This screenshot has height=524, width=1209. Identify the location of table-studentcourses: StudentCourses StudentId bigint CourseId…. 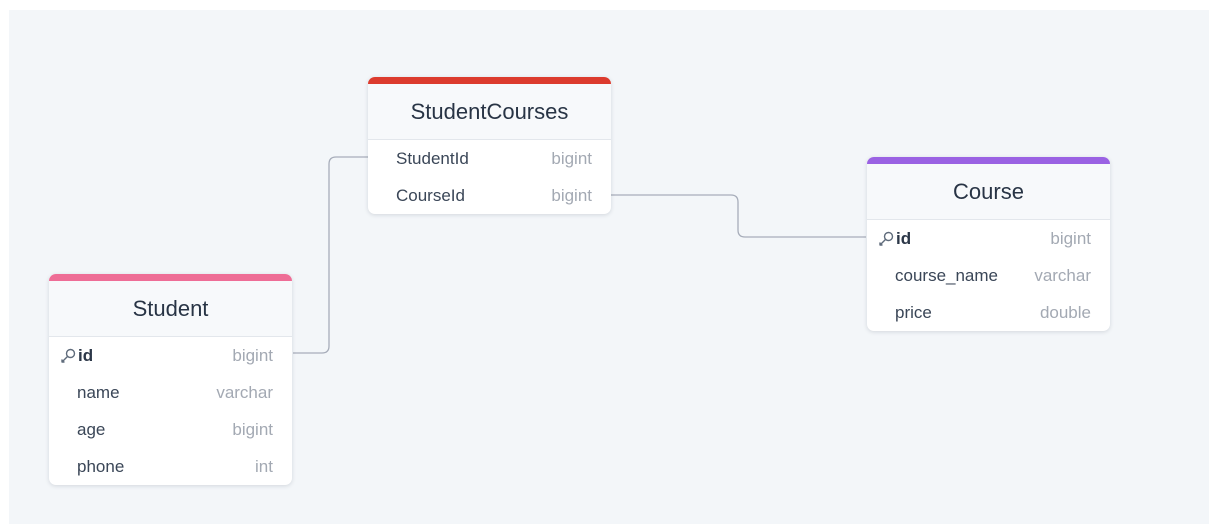
(489, 145).